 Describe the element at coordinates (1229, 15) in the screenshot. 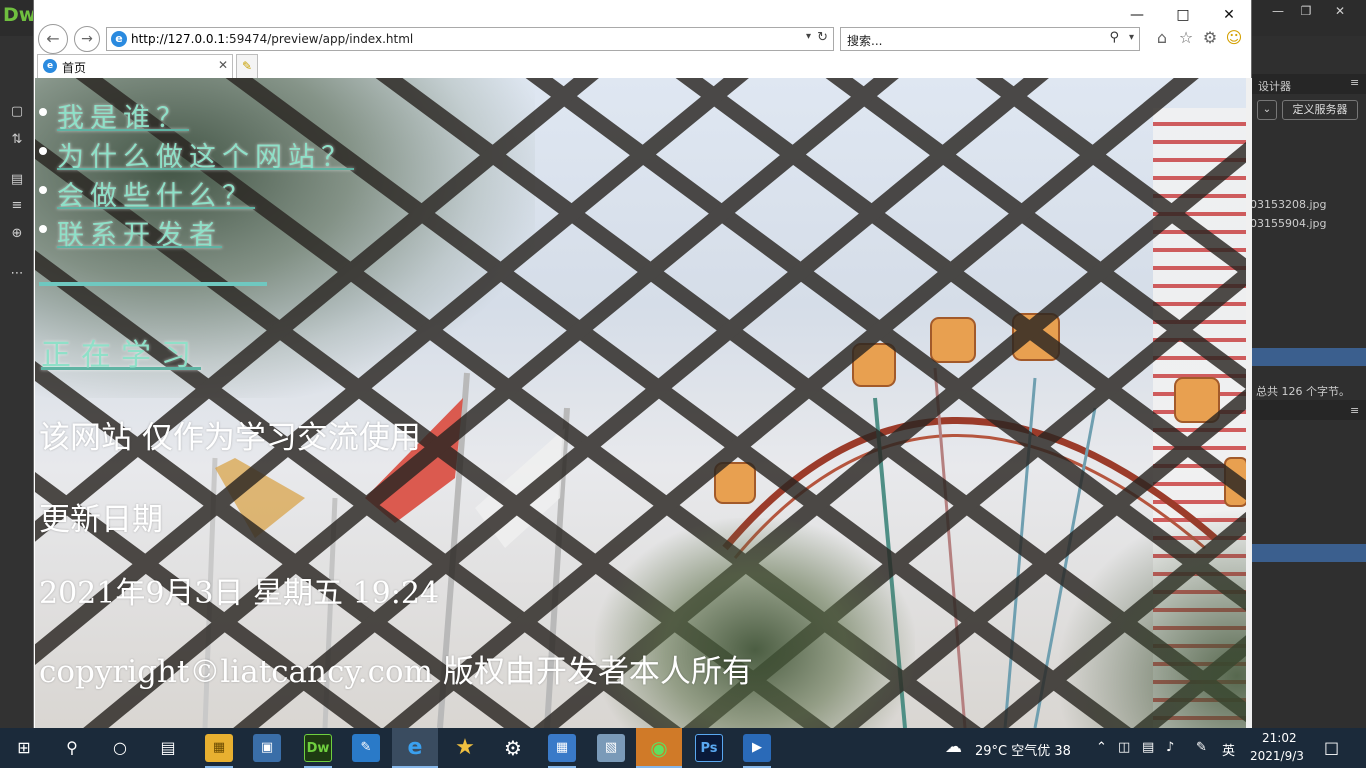

I see `close-icon: ✕` at that location.